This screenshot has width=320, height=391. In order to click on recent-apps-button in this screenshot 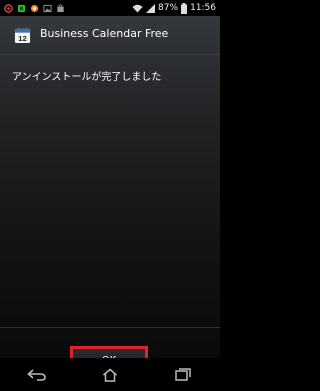, I will do `click(183, 375)`.